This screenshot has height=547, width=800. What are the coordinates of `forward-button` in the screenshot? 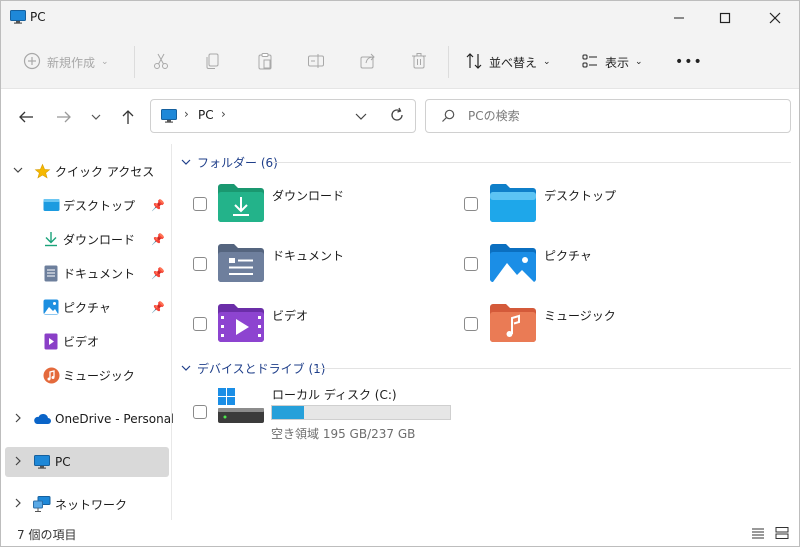 It's located at (64, 117).